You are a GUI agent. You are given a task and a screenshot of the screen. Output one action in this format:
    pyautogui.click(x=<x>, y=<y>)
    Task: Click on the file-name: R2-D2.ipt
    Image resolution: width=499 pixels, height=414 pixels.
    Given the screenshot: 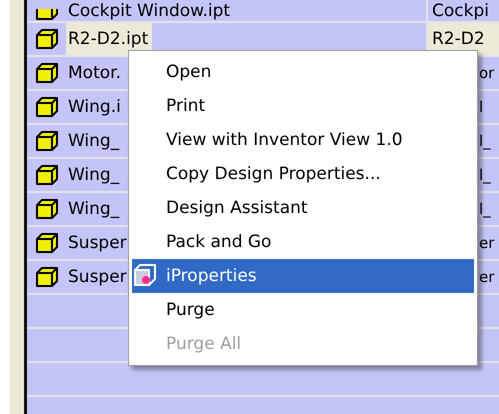 What is the action you would take?
    pyautogui.click(x=109, y=39)
    